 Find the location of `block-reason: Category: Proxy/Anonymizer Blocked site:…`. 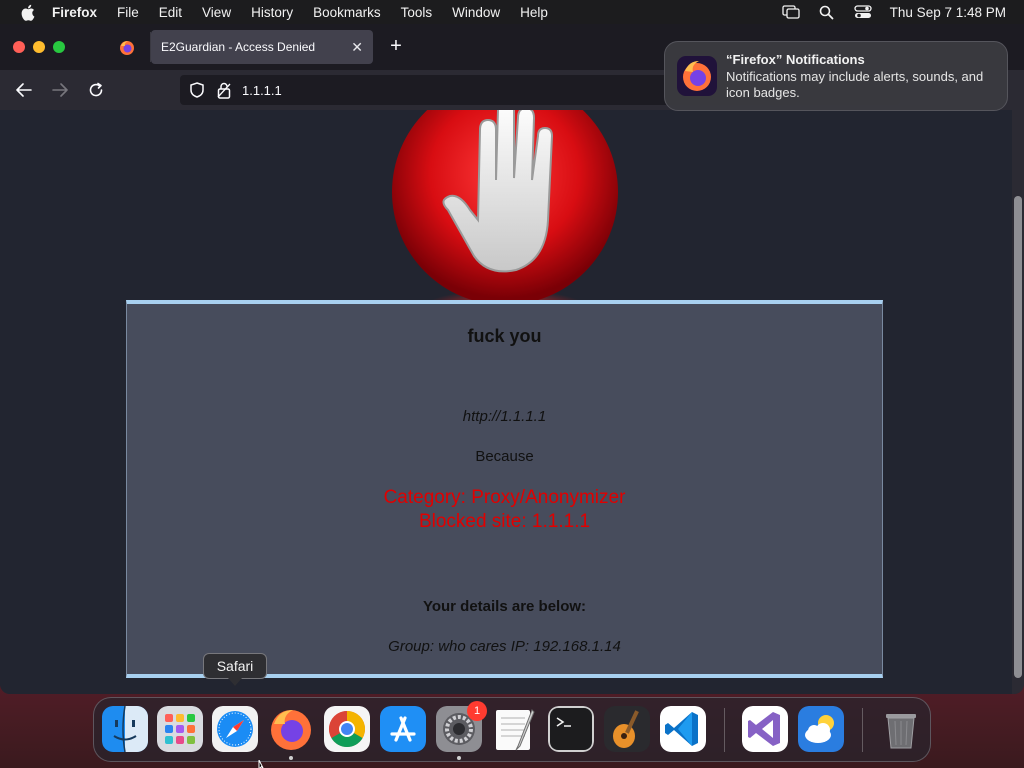

block-reason: Category: Proxy/Anonymizer Blocked site:… is located at coordinates (504, 510).